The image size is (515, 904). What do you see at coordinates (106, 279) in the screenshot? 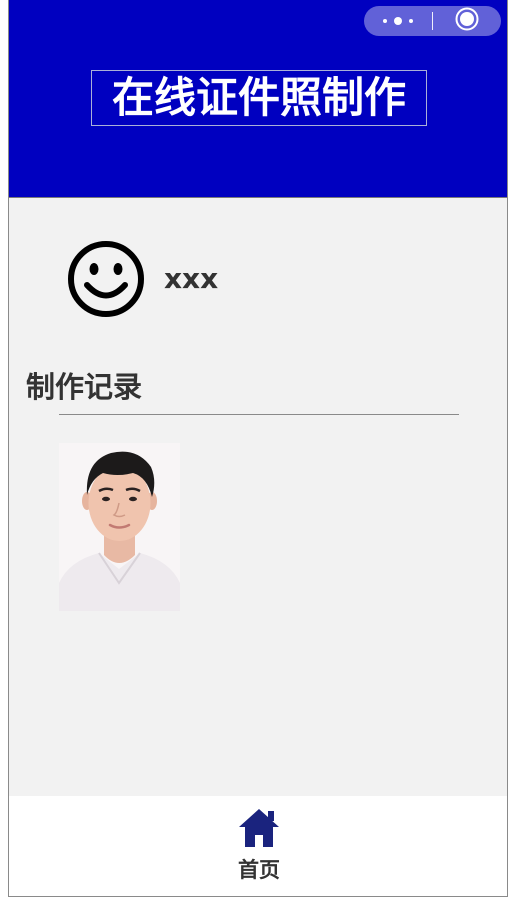
I see `smiley-face-icon` at bounding box center [106, 279].